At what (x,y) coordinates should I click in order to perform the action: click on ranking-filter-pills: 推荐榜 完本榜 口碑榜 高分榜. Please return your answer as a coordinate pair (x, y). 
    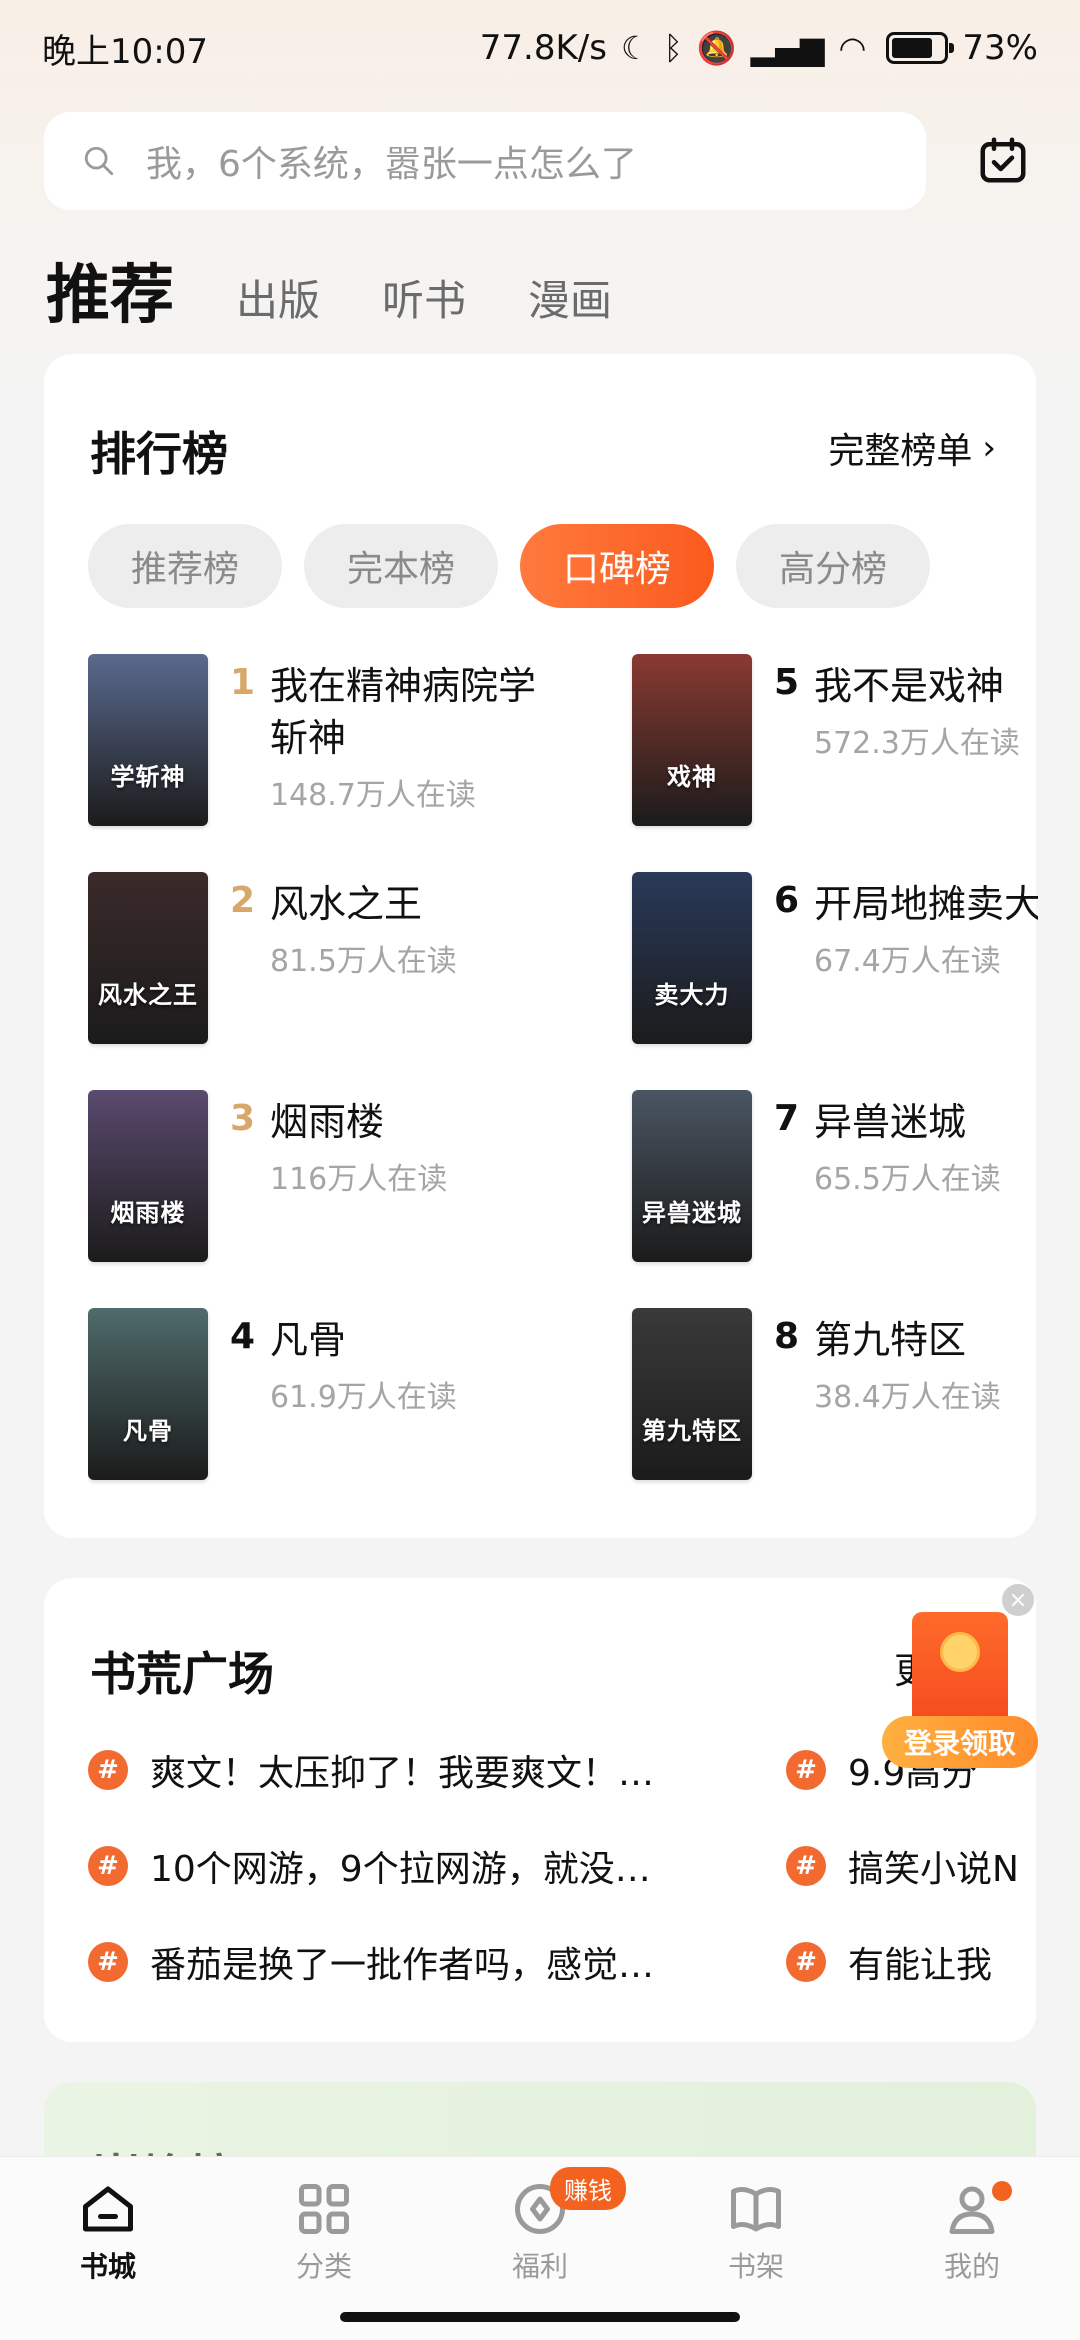
    Looking at the image, I should click on (509, 566).